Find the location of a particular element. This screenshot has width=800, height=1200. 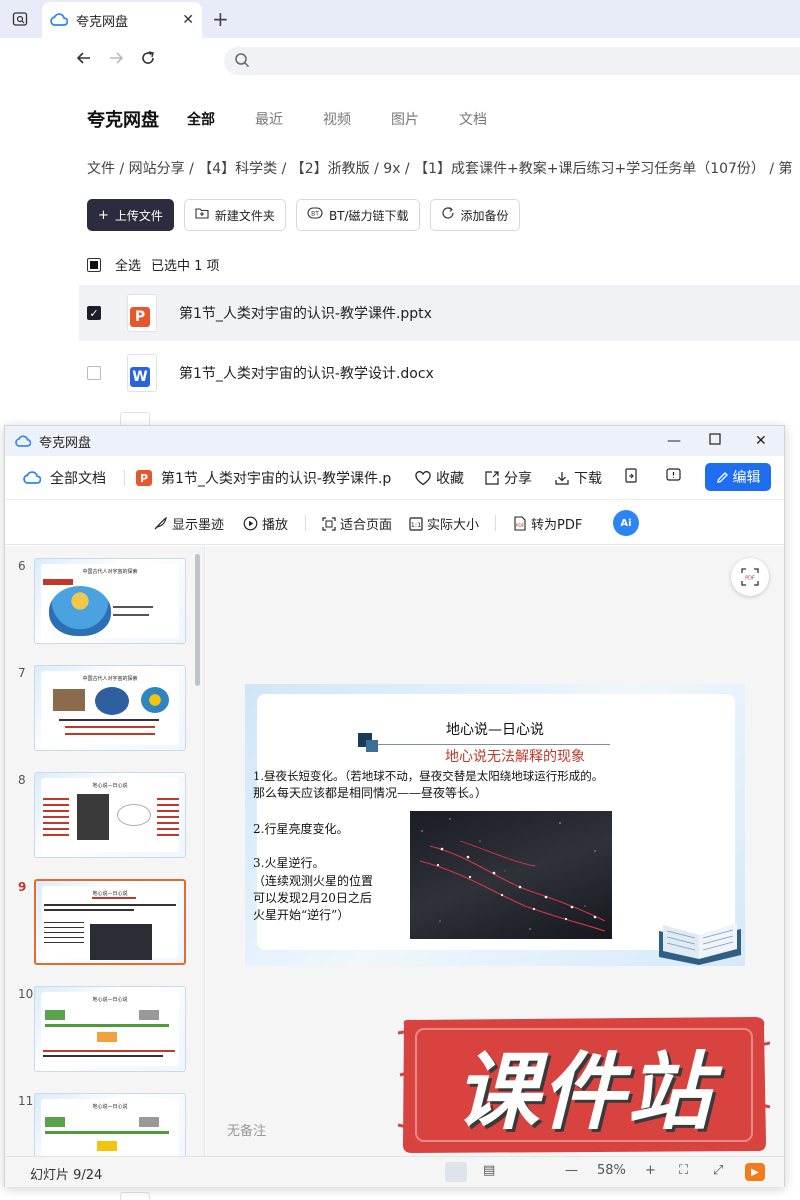

close-tab-icon: ✕ is located at coordinates (188, 20).